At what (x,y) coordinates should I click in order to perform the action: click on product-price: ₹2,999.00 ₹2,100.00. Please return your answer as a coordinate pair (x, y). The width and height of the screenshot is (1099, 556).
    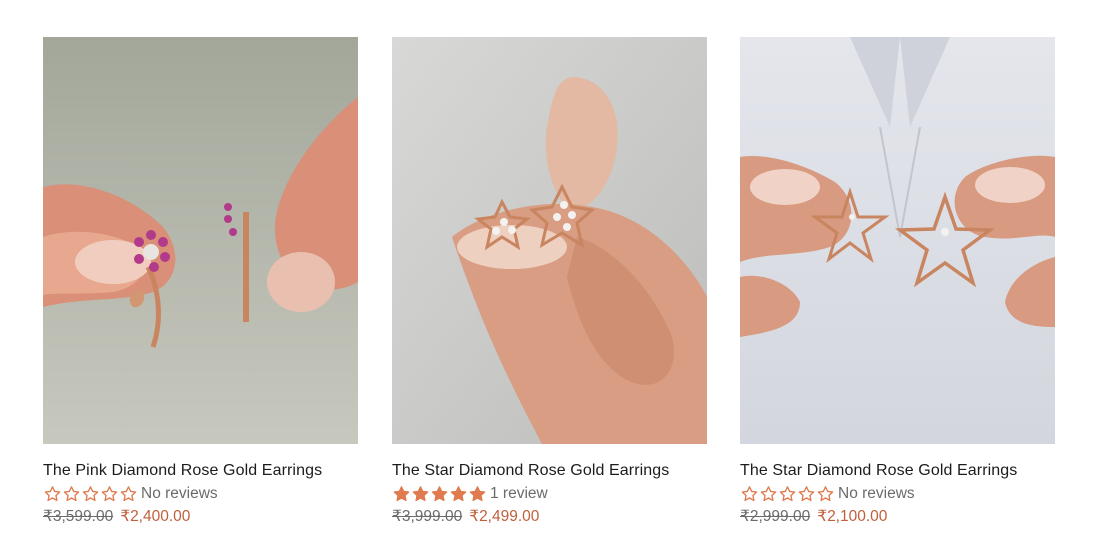
    Looking at the image, I should click on (897, 517).